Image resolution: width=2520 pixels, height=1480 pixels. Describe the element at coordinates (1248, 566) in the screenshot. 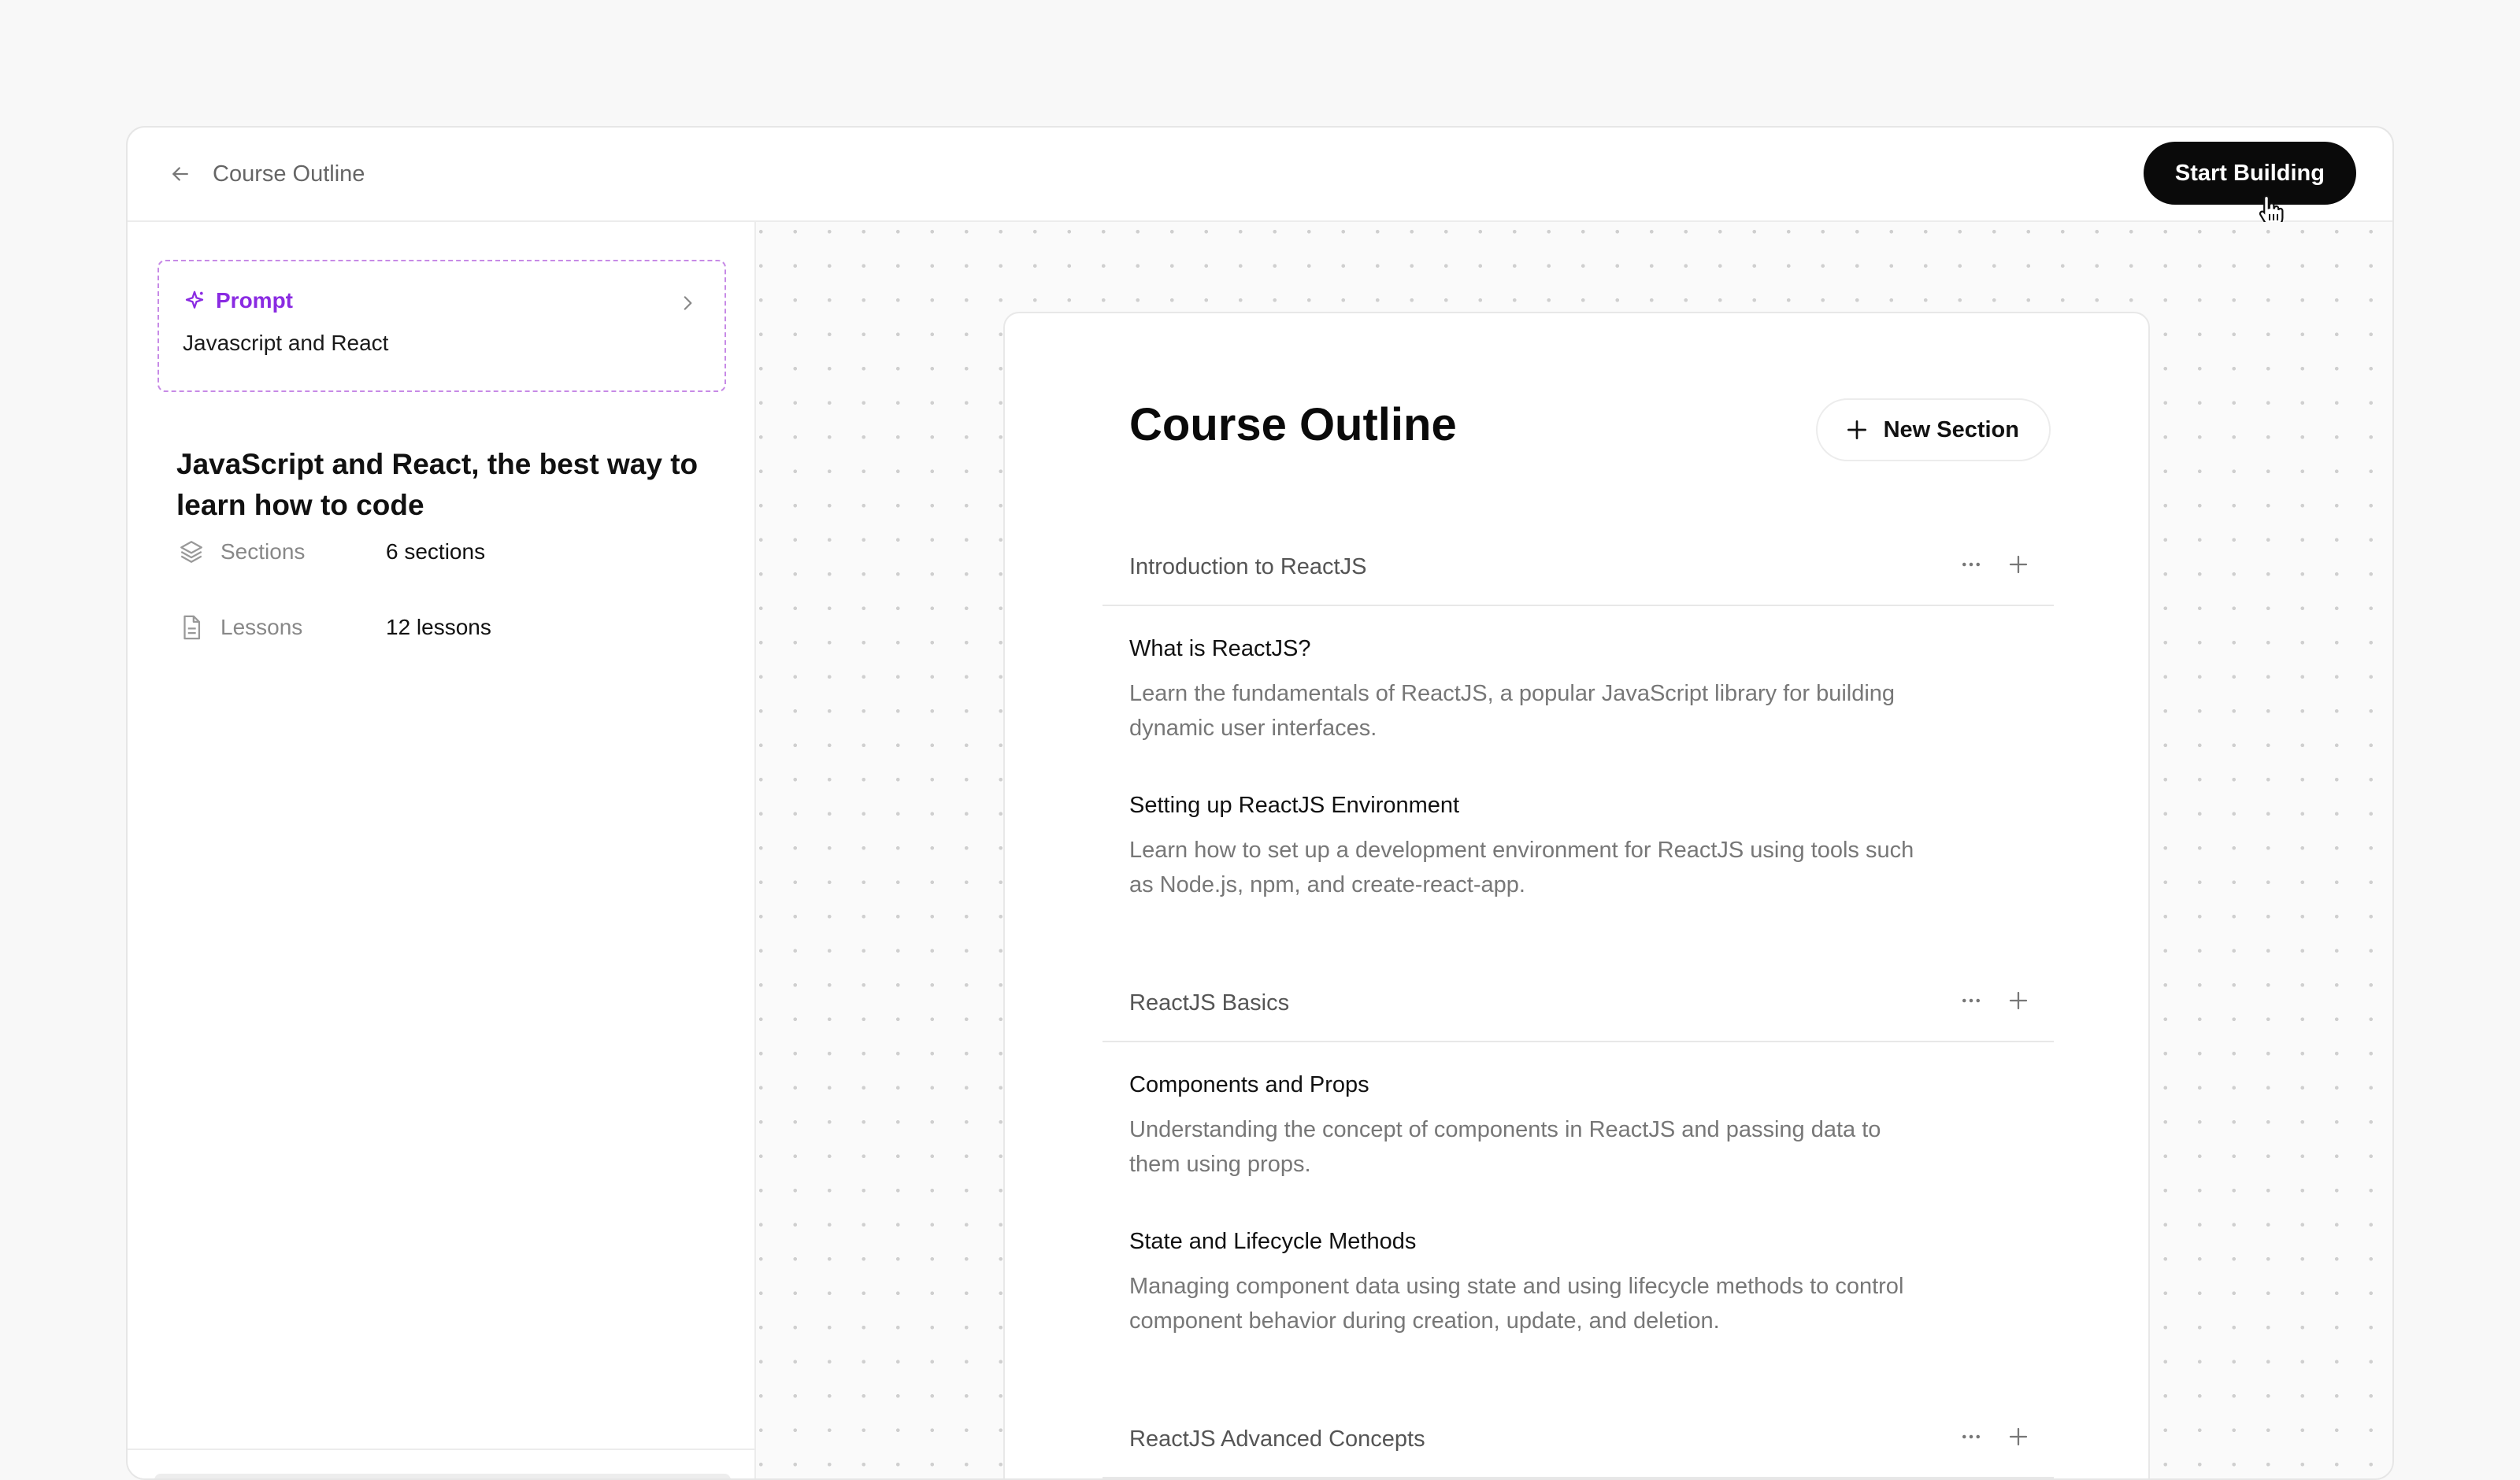

I see `section-title: Introduction to ReactJS` at that location.